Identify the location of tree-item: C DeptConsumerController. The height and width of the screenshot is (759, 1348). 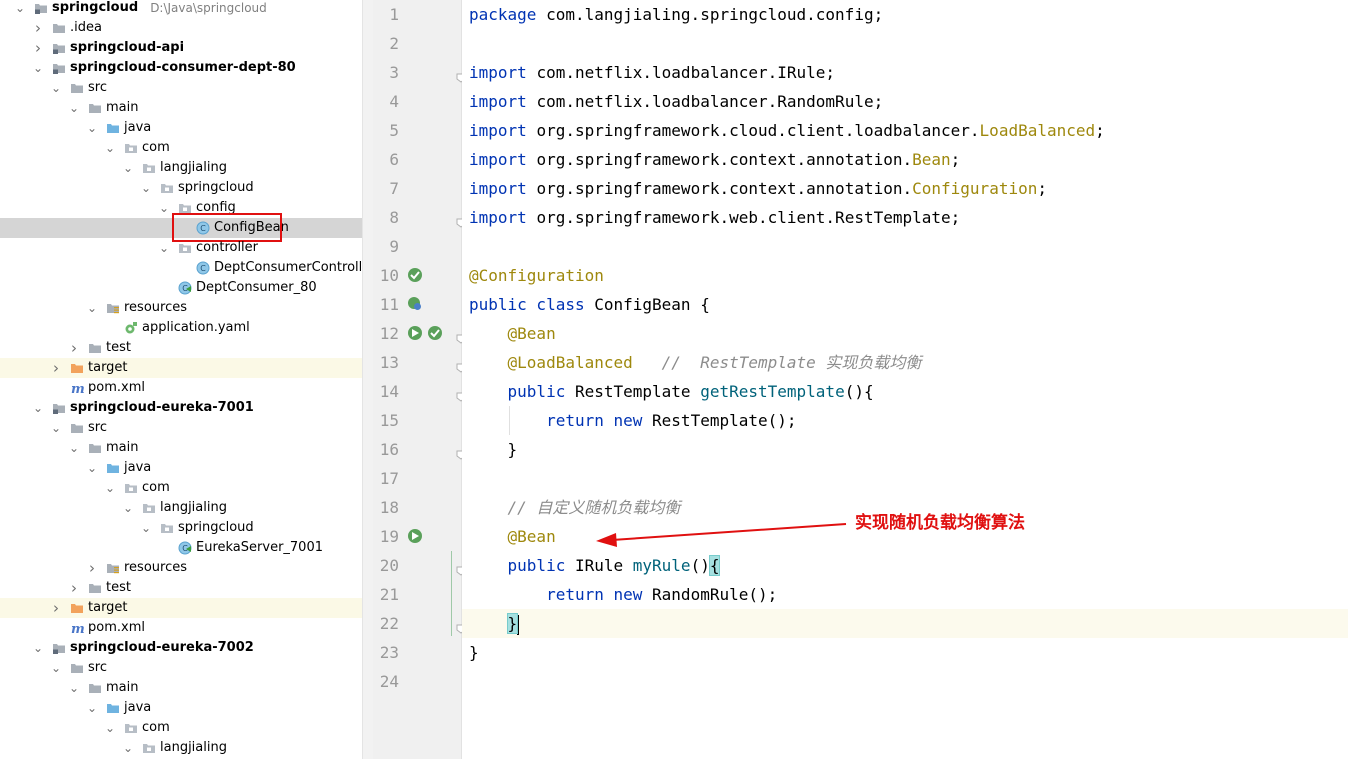
(181, 268).